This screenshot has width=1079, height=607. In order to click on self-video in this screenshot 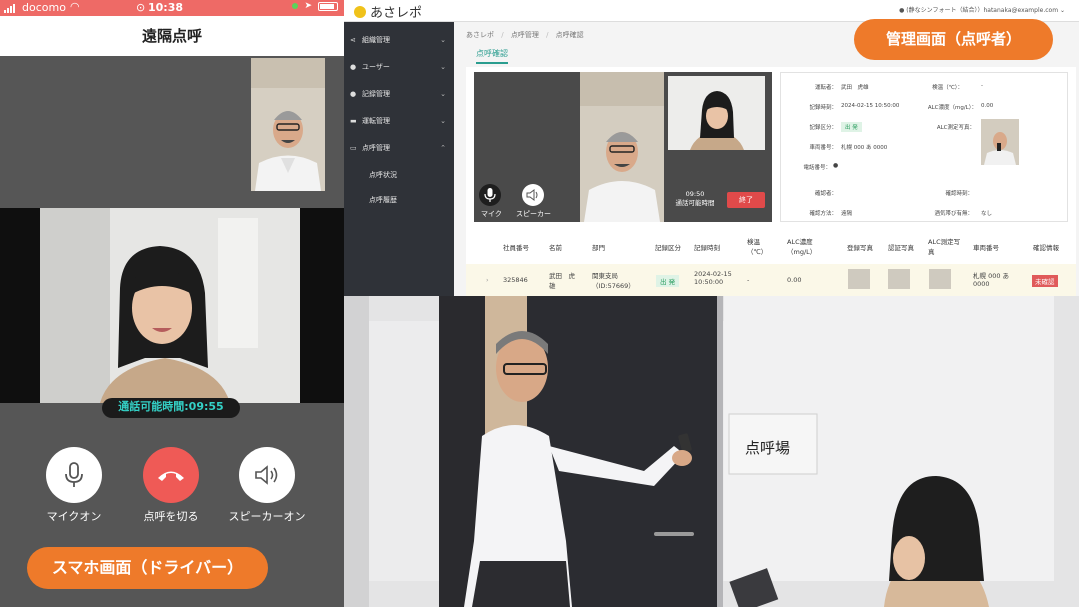, I will do `click(288, 124)`.